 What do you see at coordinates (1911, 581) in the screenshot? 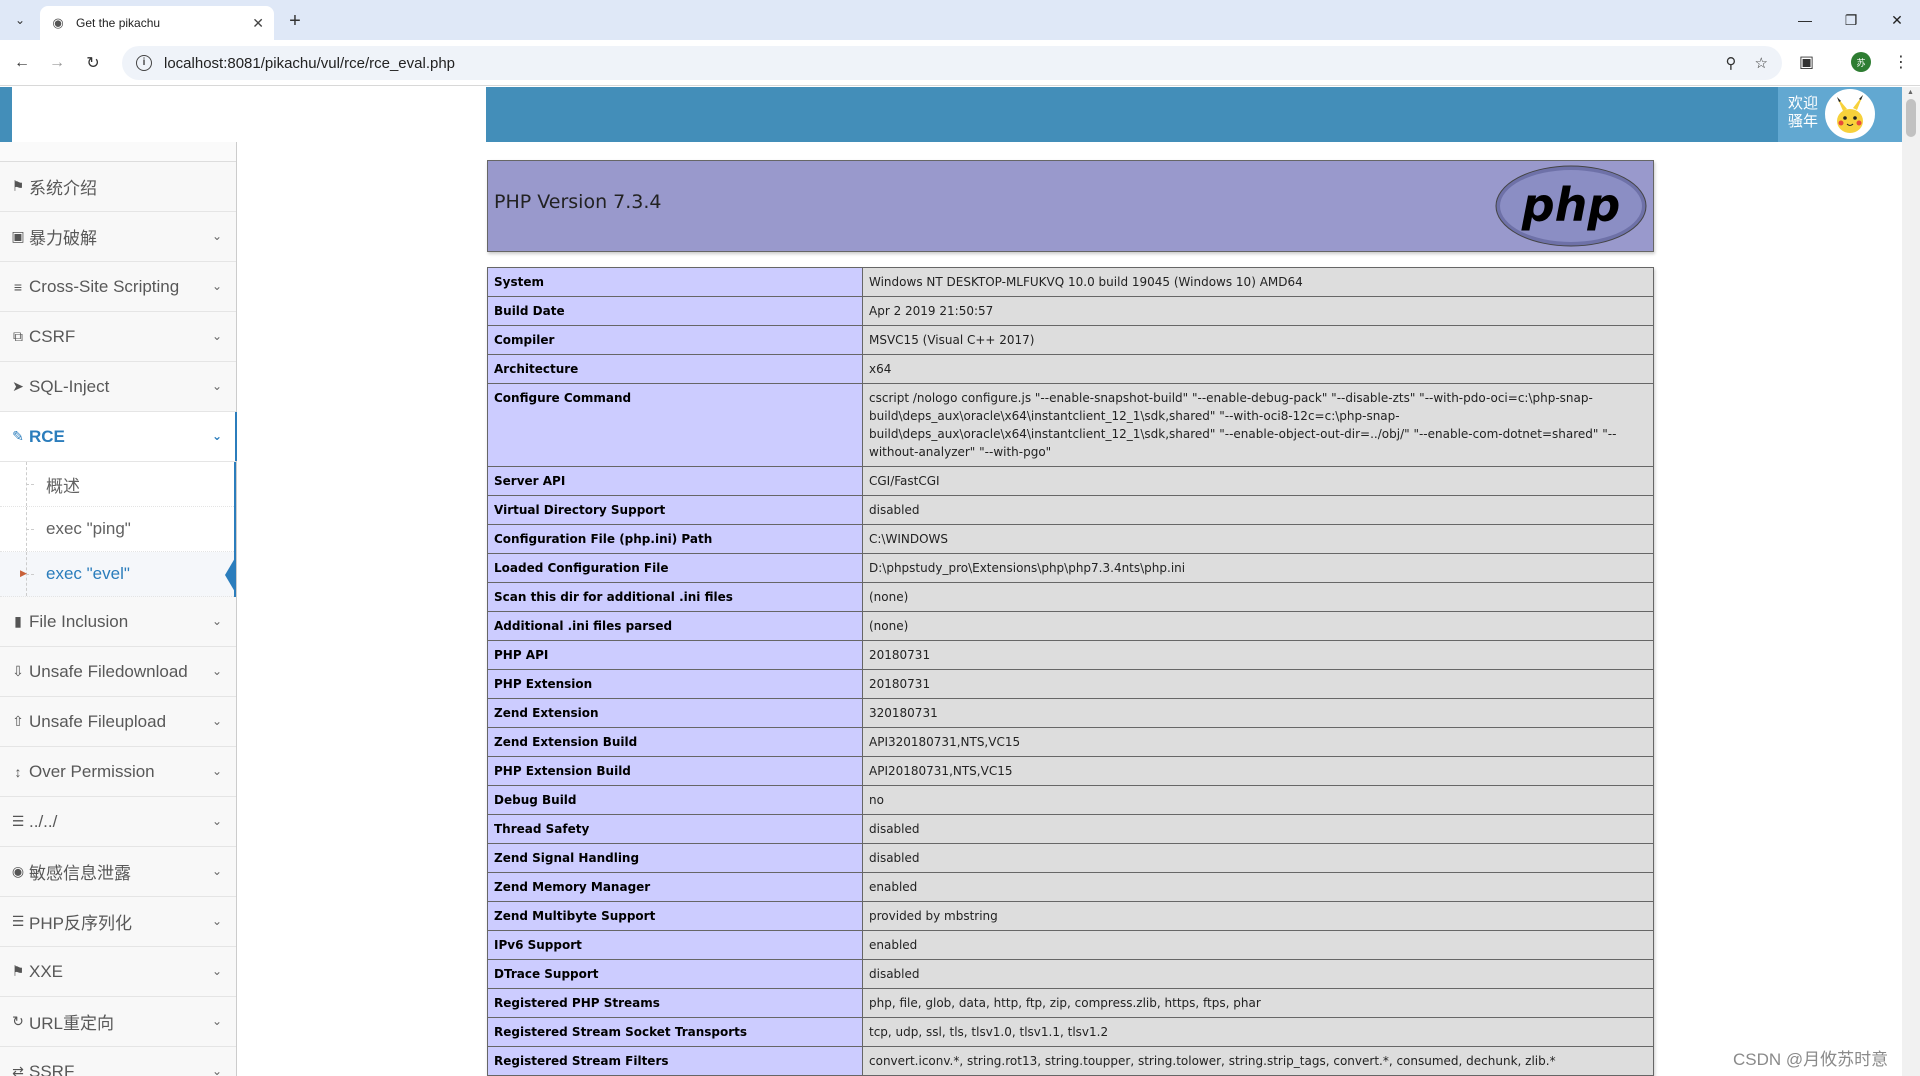
I see `page-scrollbar: ▲` at bounding box center [1911, 581].